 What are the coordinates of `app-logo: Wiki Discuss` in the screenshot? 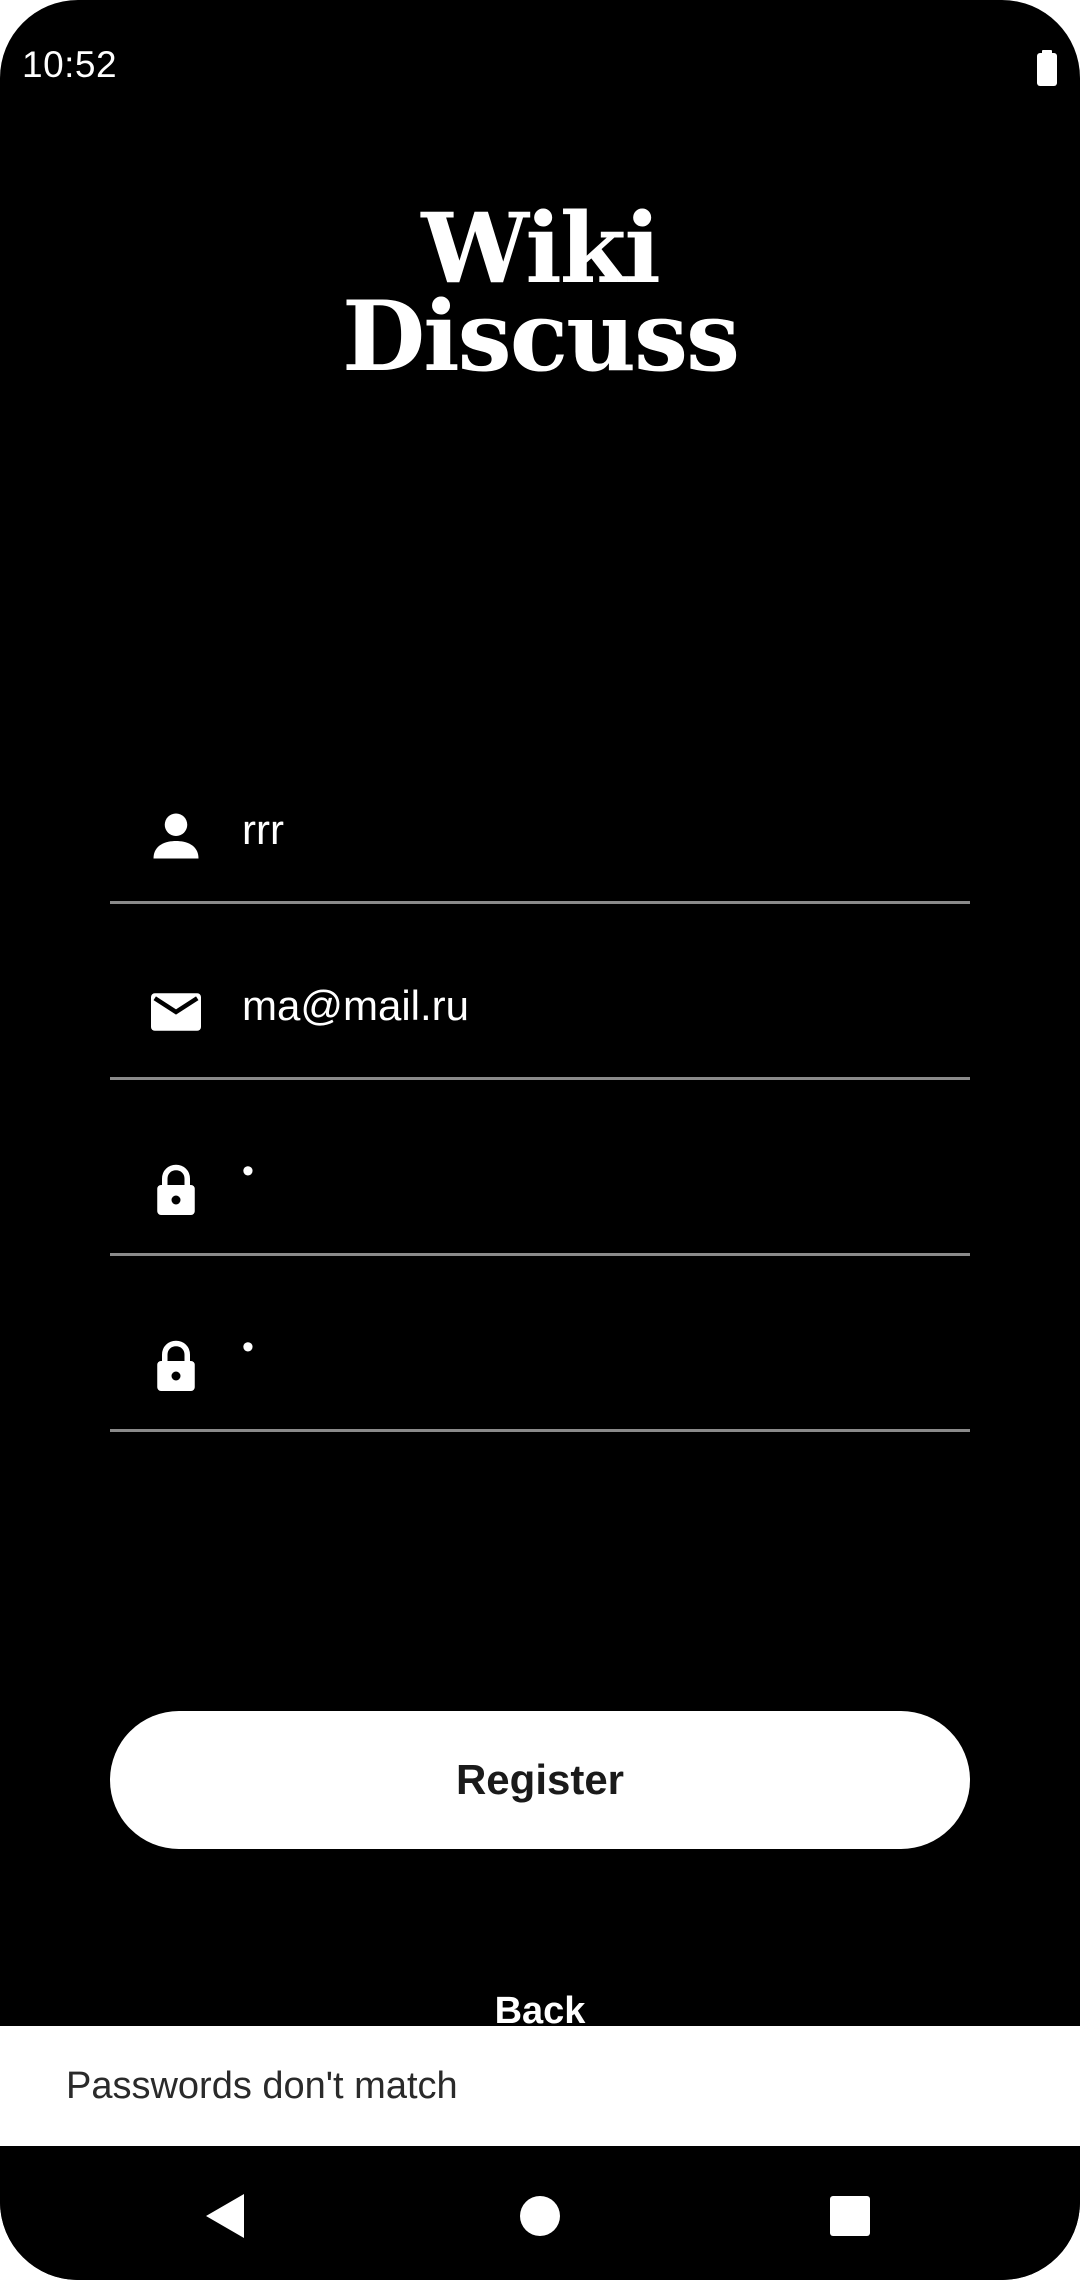 It's located at (540, 297).